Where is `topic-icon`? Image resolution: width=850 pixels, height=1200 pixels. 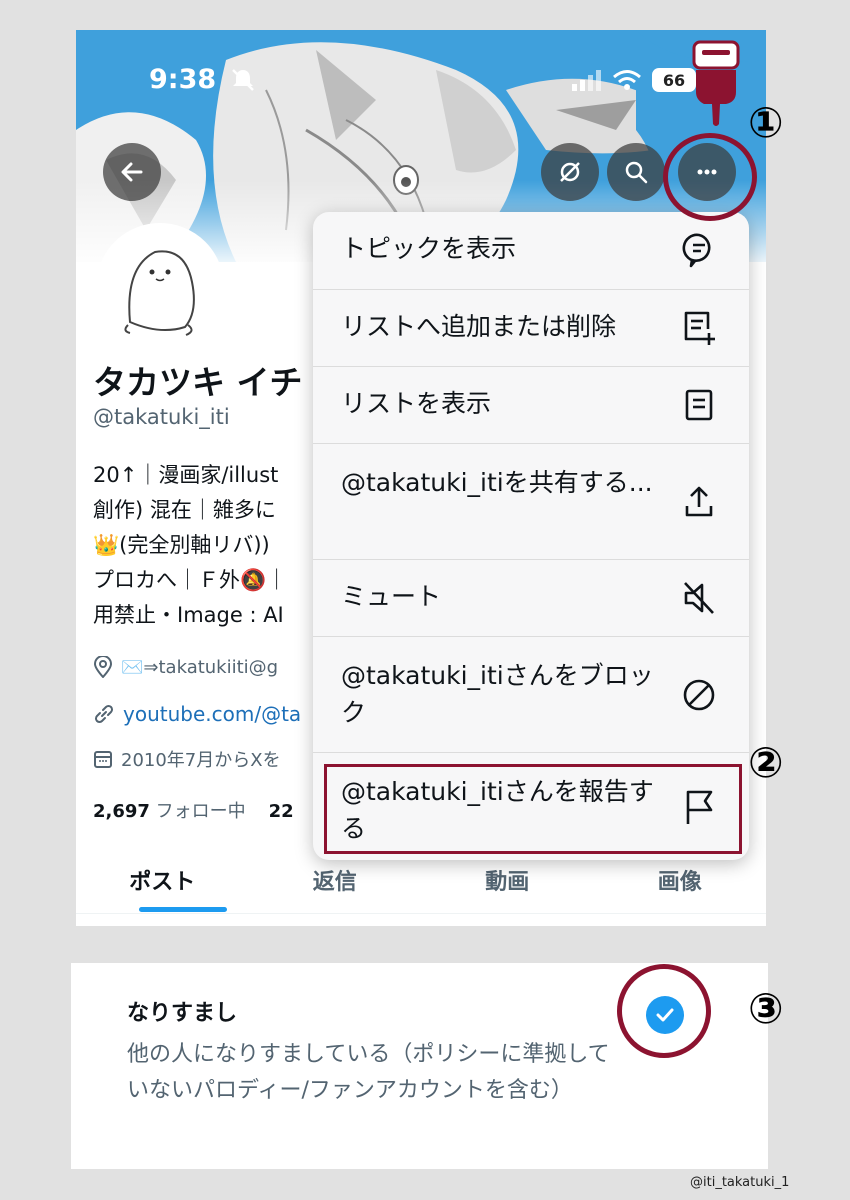 topic-icon is located at coordinates (699, 250).